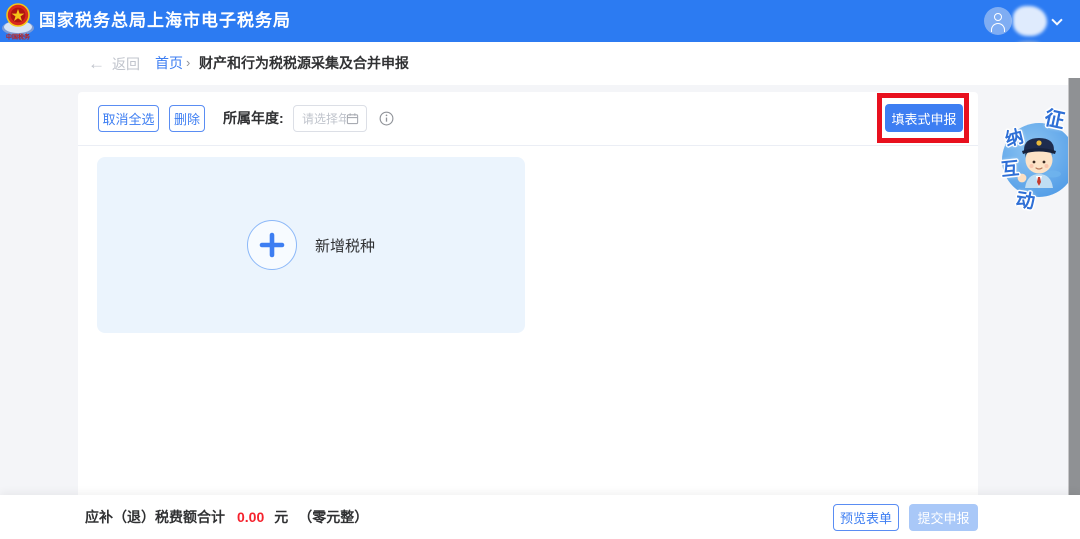  I want to click on tax-bureau-logo-icon: 中国税务, so click(18, 22).